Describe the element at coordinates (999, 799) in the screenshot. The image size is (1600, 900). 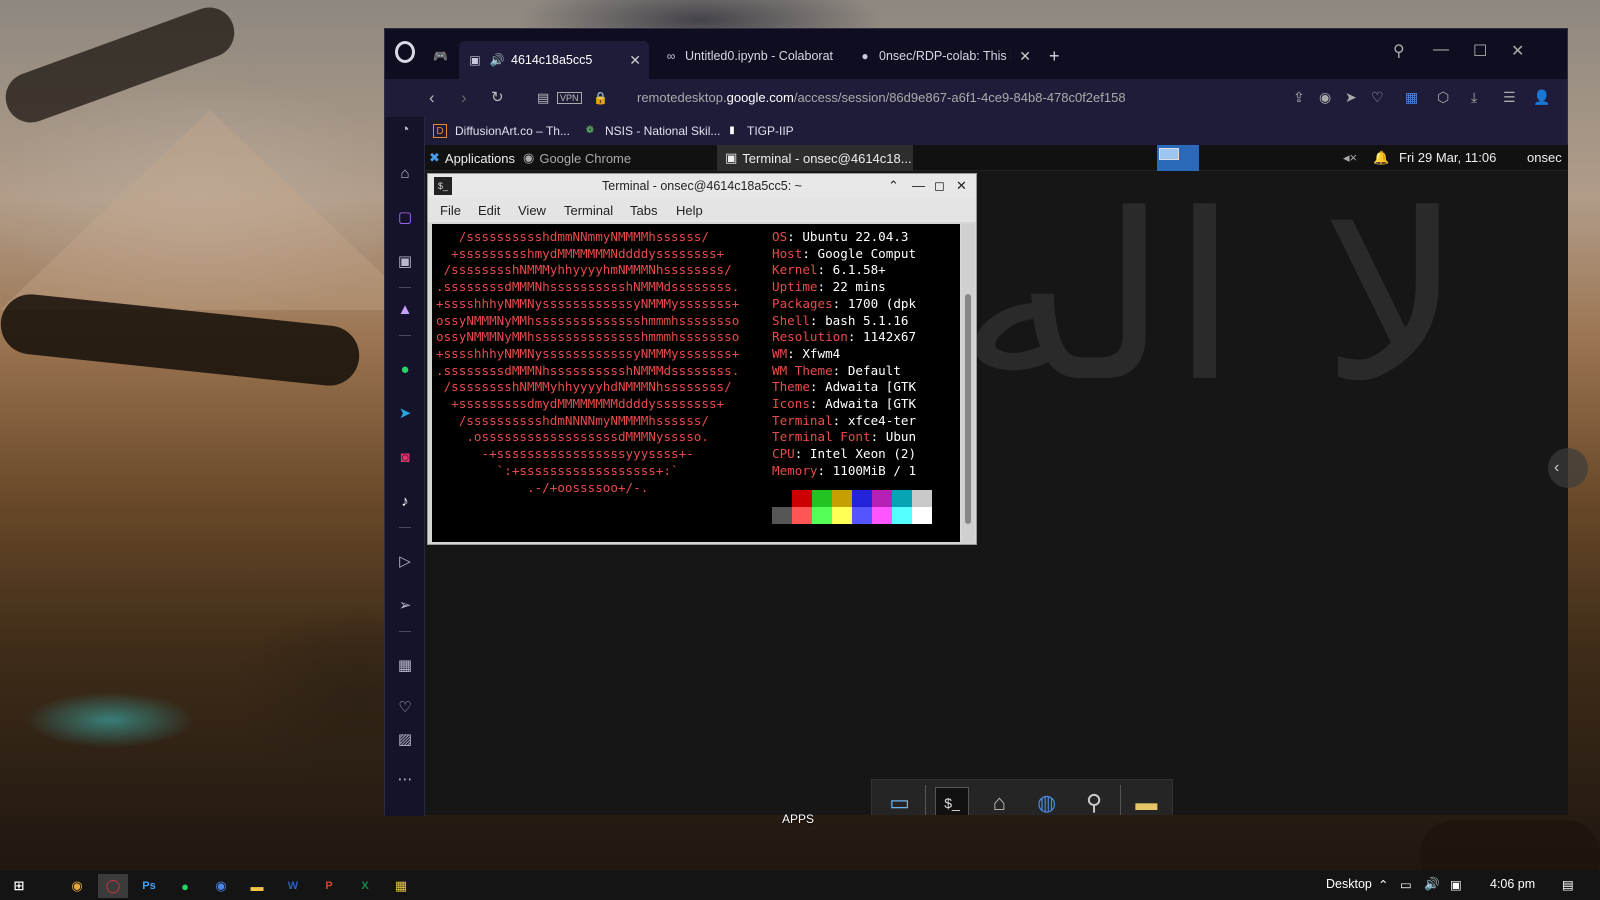
I see `home-folder-icon: ⌂` at that location.